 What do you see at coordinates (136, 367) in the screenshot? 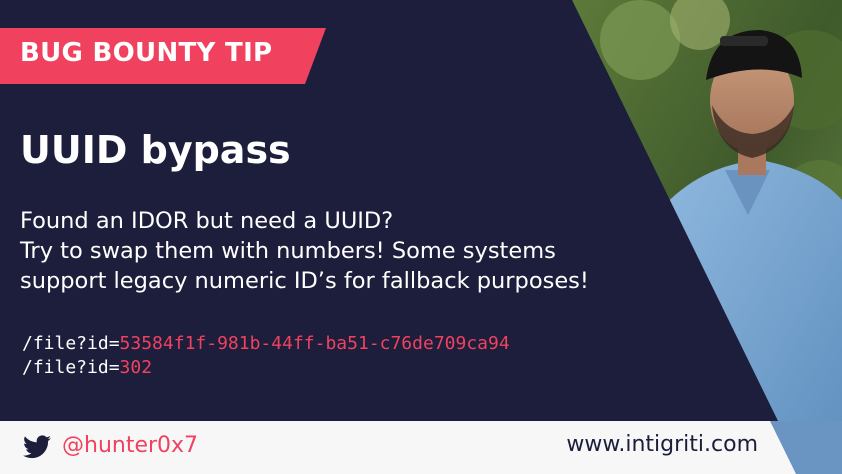
I see `code-value: 302` at bounding box center [136, 367].